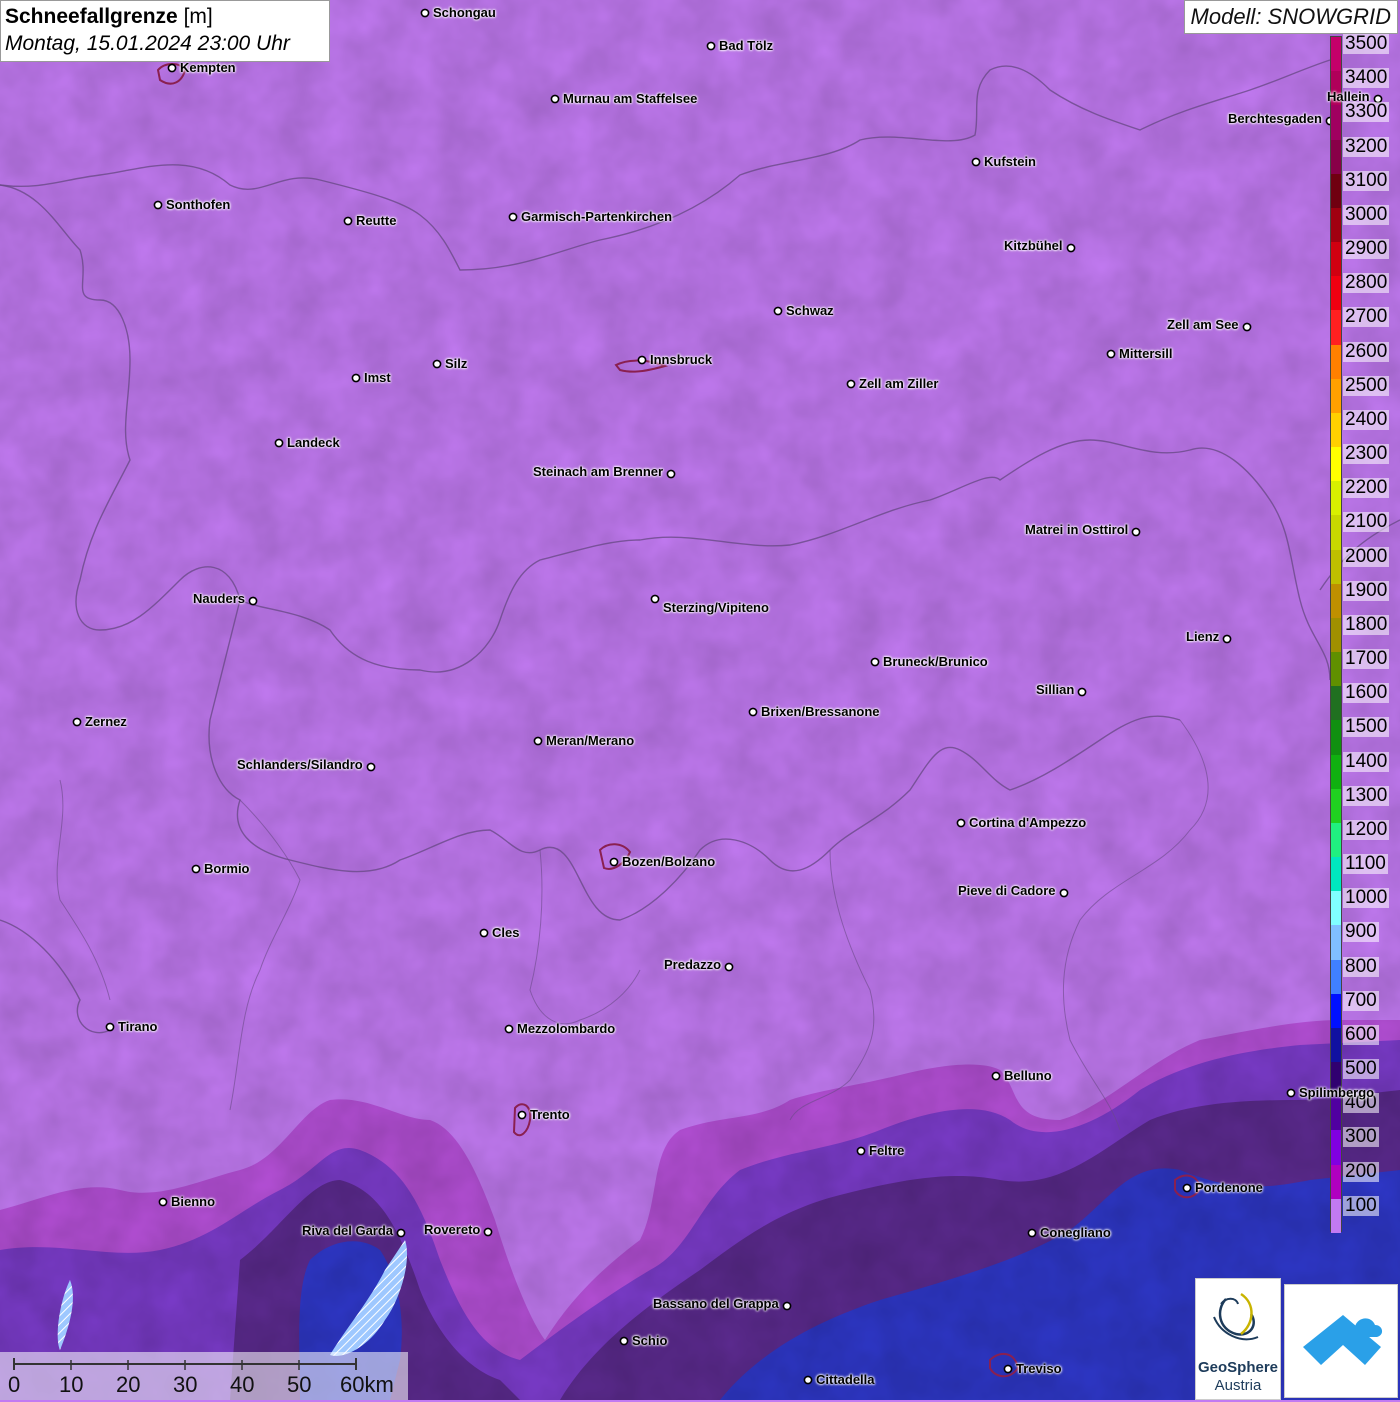  I want to click on city-label: Lienz, so click(1203, 636).